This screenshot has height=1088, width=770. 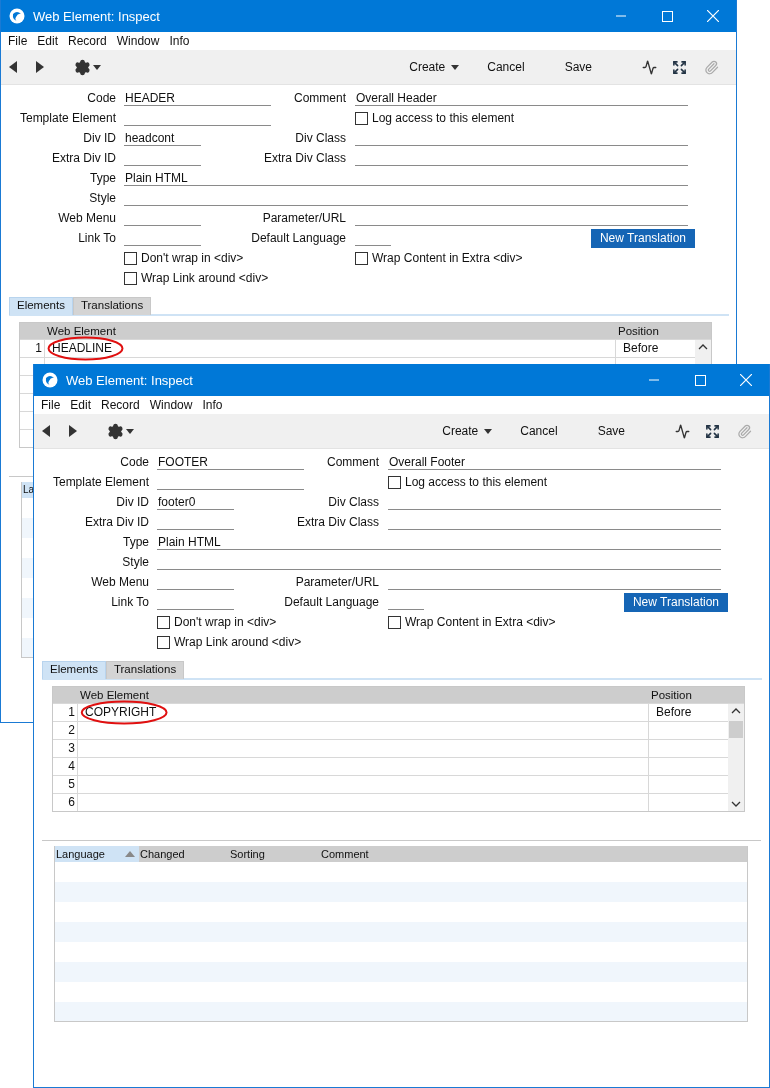 What do you see at coordinates (71, 784) in the screenshot?
I see `row-number: 5` at bounding box center [71, 784].